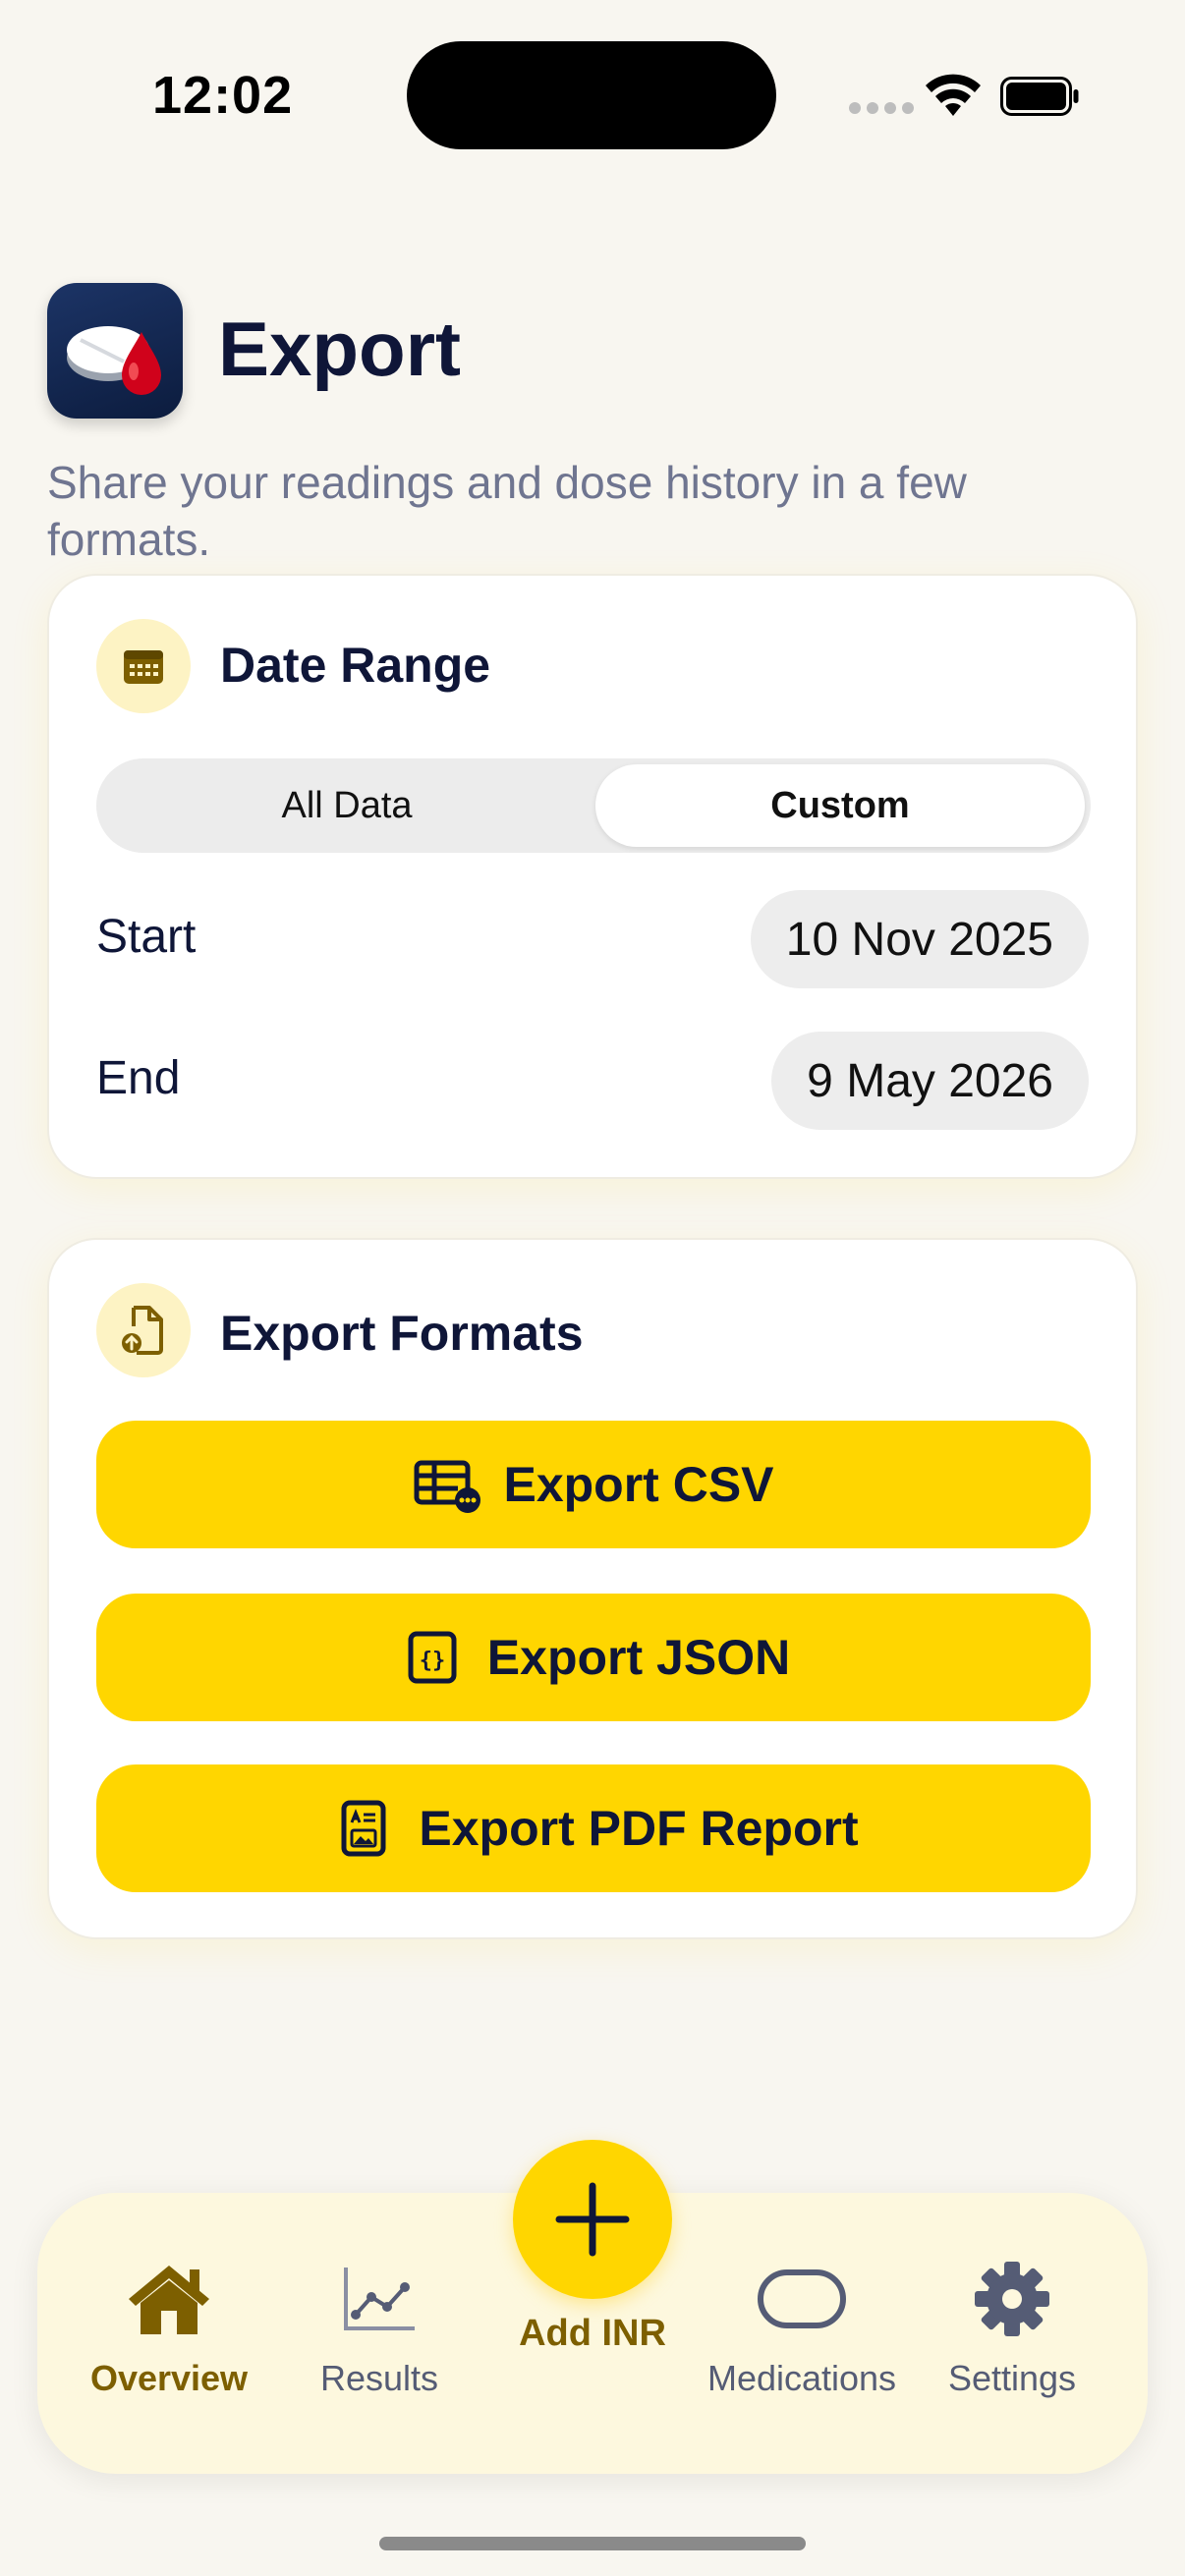 Image resolution: width=1185 pixels, height=2576 pixels. I want to click on start-label: Start, so click(147, 937).